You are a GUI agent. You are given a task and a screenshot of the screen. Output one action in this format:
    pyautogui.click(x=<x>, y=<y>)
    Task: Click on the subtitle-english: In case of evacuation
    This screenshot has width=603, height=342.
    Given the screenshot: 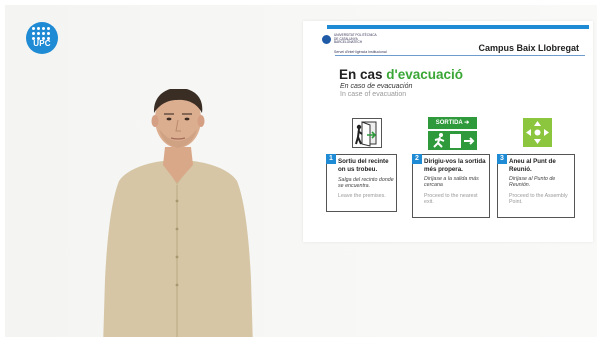 What is the action you would take?
    pyautogui.click(x=373, y=94)
    